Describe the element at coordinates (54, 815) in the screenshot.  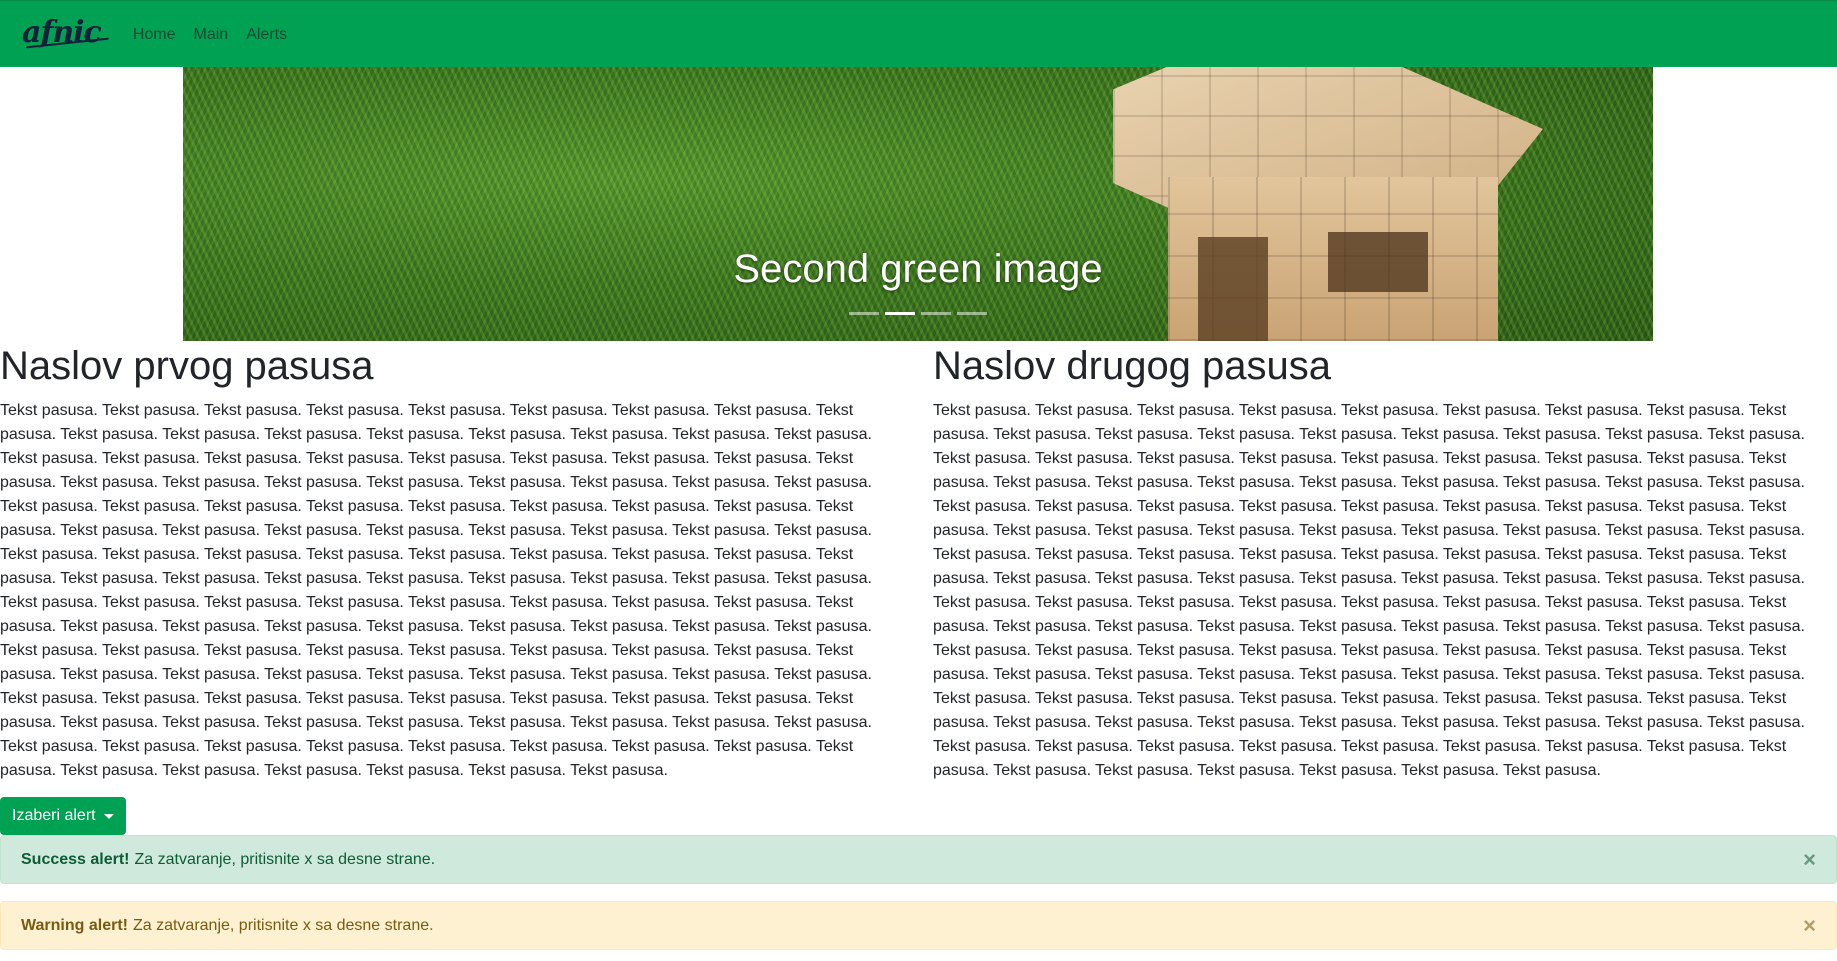
I see `dropdown-label: Izaberi alert` at that location.